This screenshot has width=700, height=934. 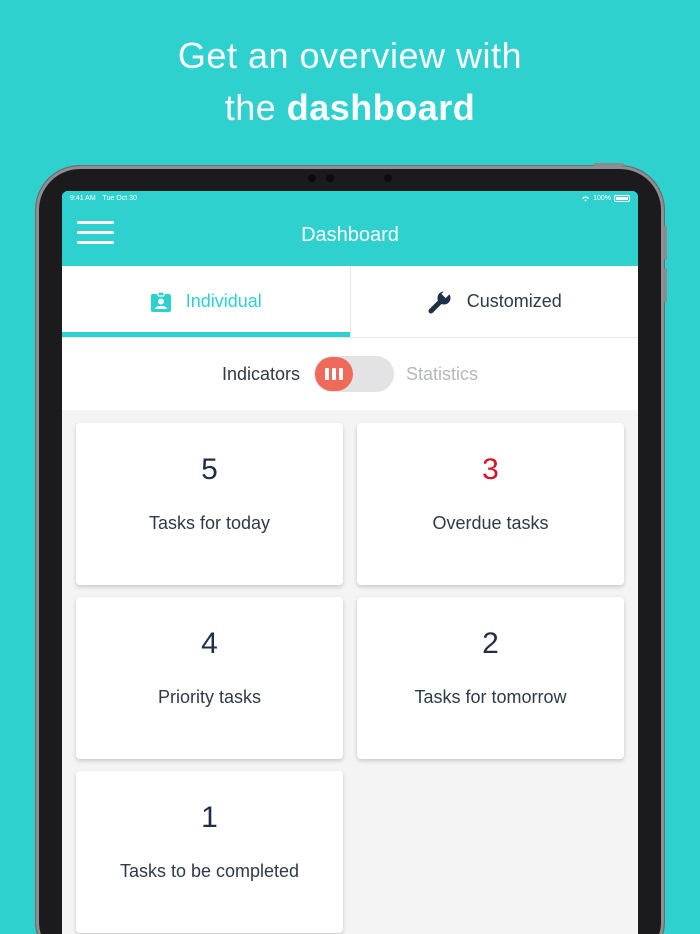 I want to click on status-time: 9:41 AM, so click(x=83, y=198).